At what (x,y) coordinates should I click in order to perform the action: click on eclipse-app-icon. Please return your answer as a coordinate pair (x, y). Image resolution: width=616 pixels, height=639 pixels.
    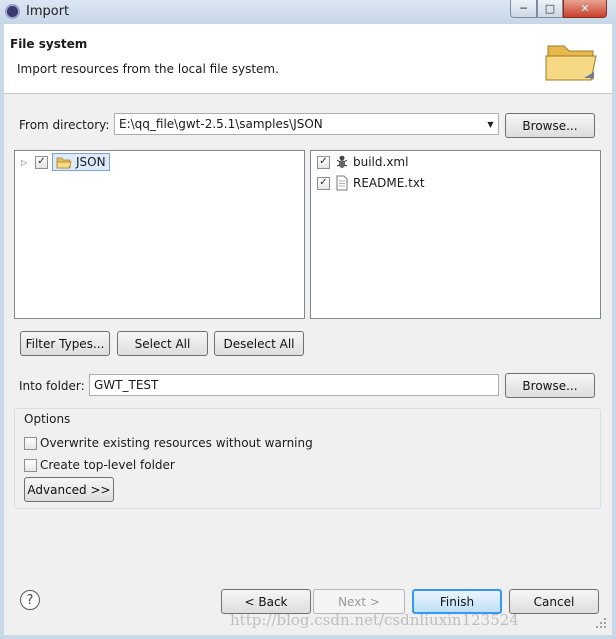
    Looking at the image, I should click on (12, 11).